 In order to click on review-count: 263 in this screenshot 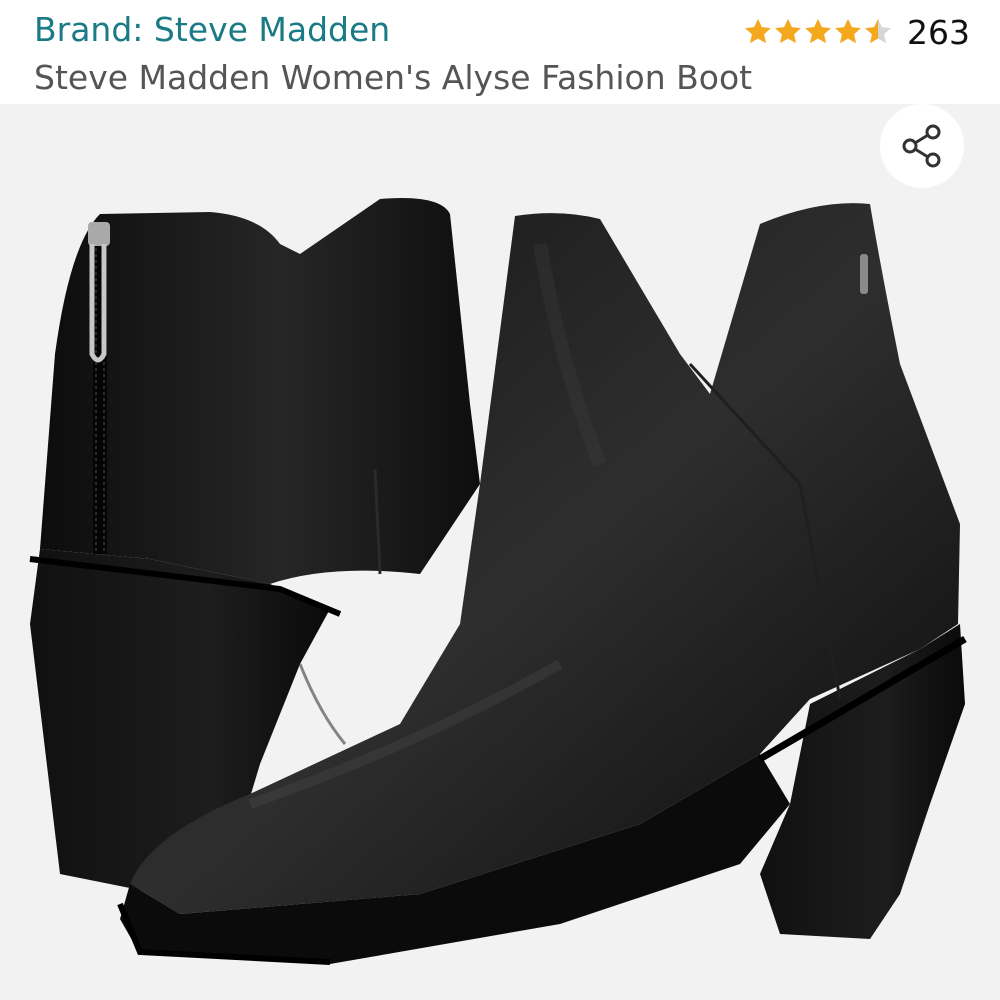, I will do `click(938, 32)`.